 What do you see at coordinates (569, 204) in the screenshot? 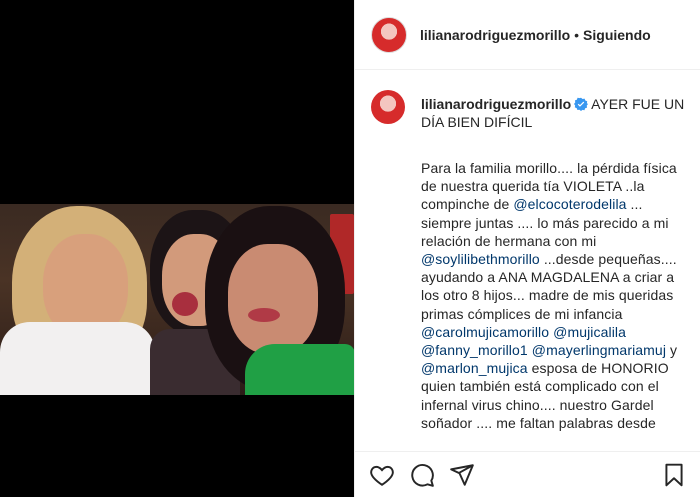
I see `mention-link: @elcocoterodelila` at bounding box center [569, 204].